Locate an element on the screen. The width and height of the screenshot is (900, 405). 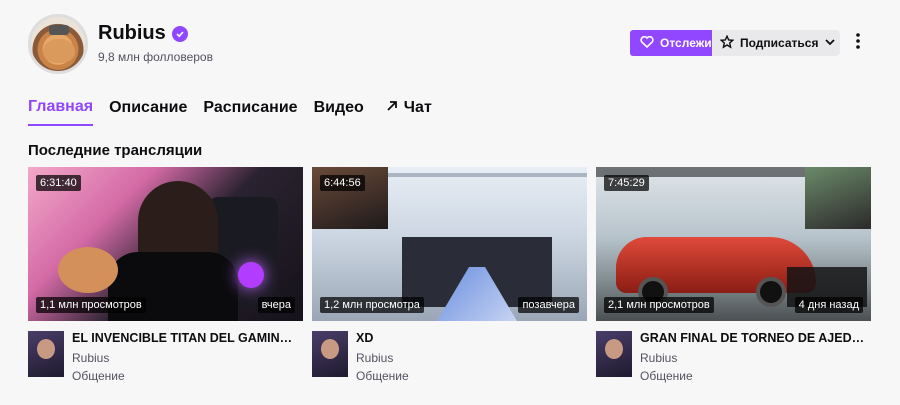
video-title: XD is located at coordinates (470, 338).